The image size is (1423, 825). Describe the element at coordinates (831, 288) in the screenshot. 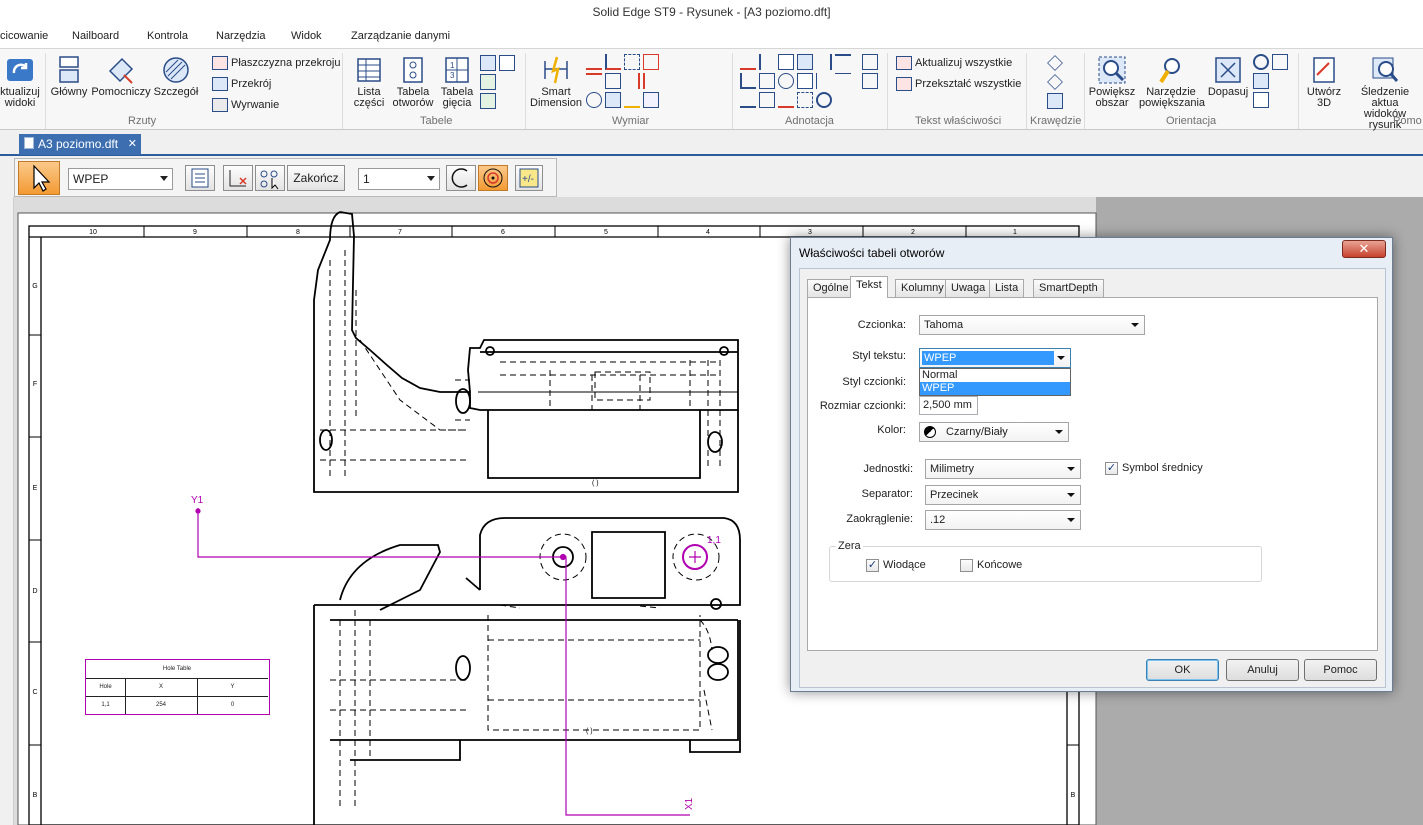

I see `tab-ogolne: Ogólne` at that location.